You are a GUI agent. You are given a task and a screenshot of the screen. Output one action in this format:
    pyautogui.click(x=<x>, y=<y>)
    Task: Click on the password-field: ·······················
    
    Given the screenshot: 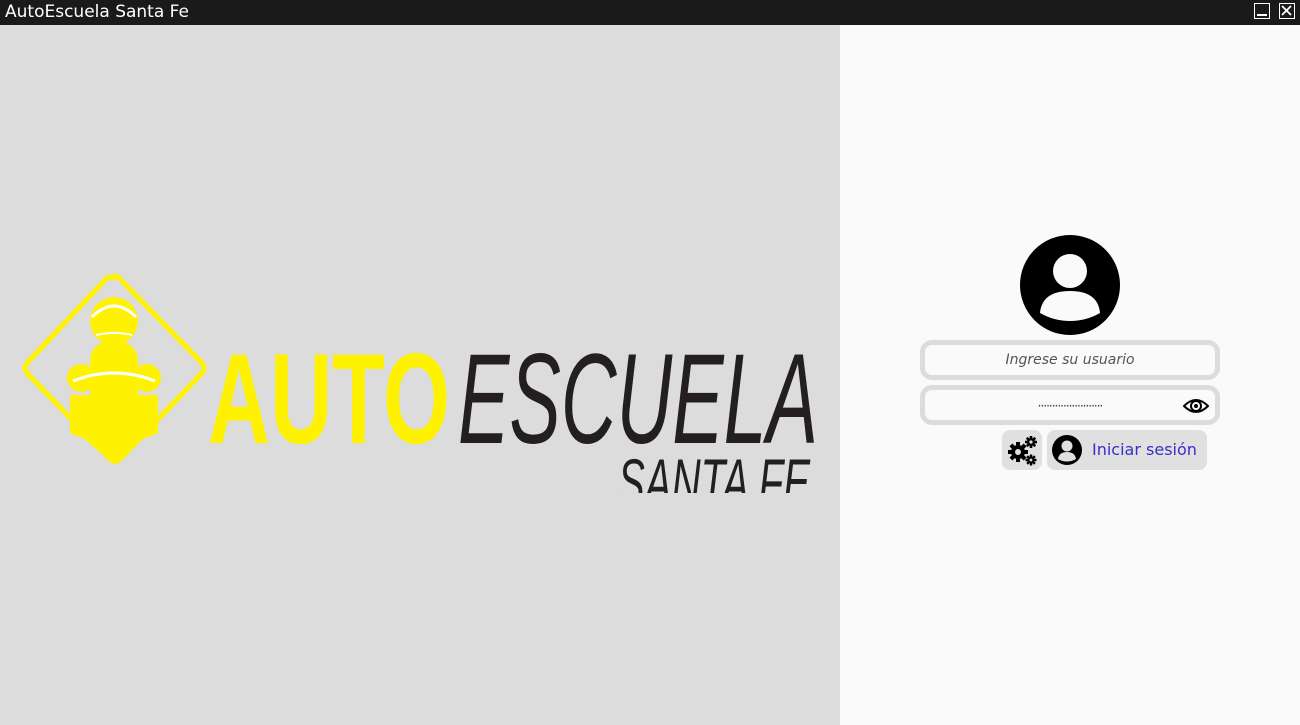 What is the action you would take?
    pyautogui.click(x=1070, y=405)
    